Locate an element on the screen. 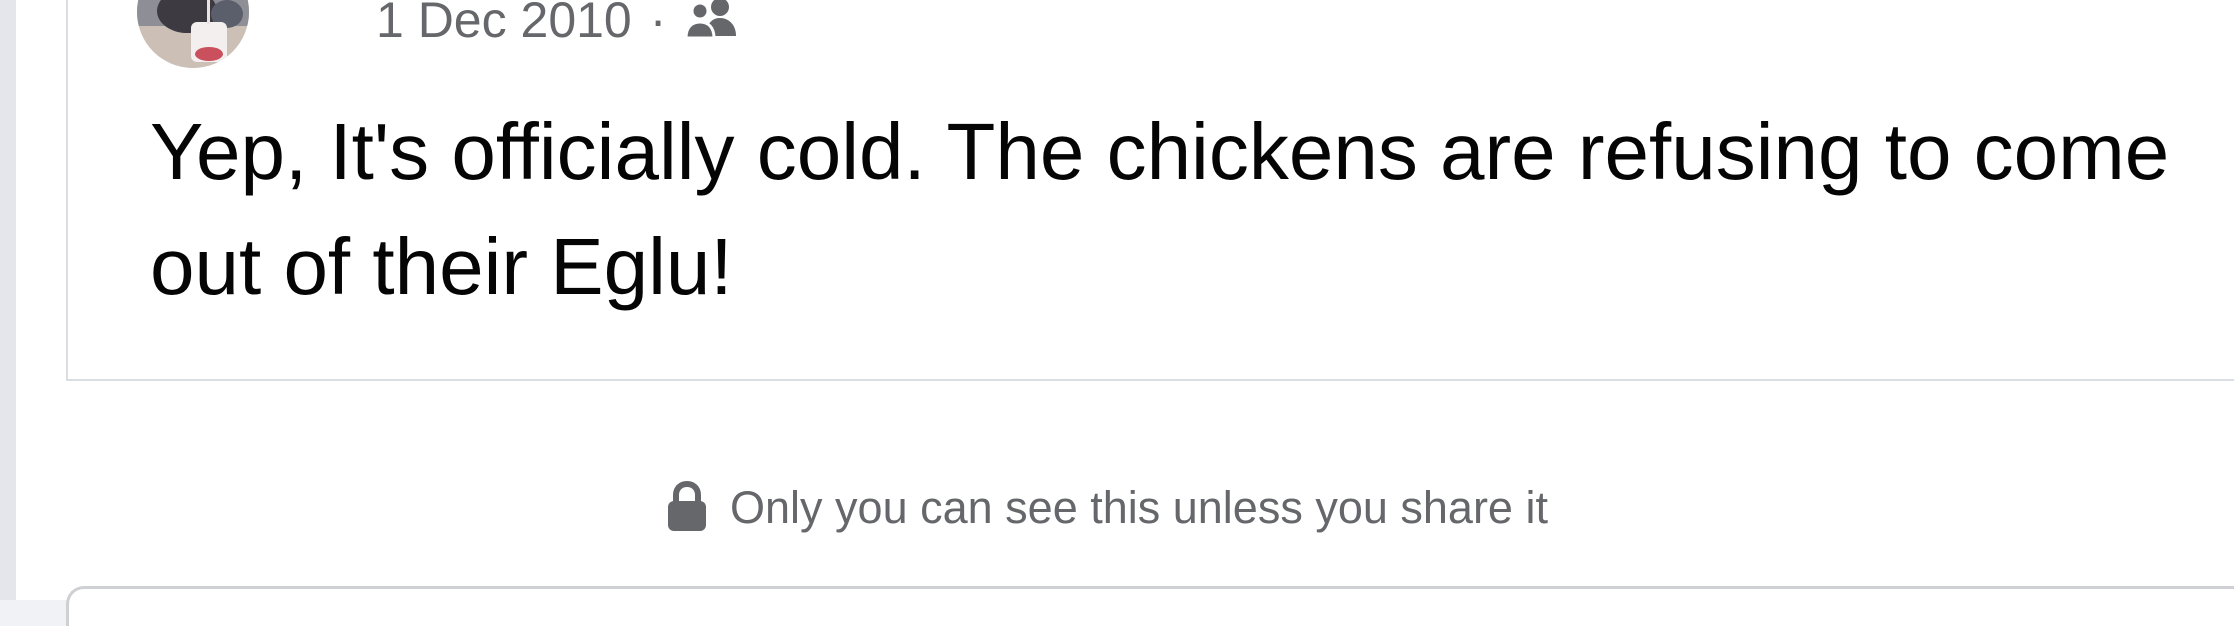 Image resolution: width=2234 pixels, height=626 pixels. avatar-image is located at coordinates (193, 34).